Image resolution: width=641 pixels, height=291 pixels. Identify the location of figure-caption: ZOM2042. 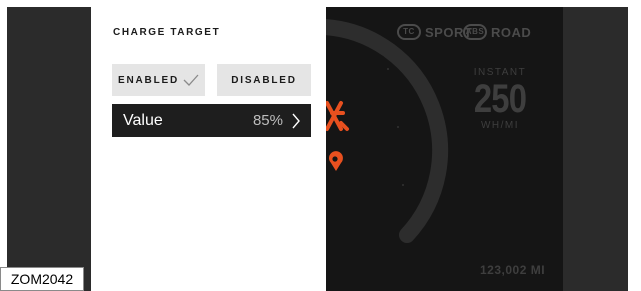
(42, 279).